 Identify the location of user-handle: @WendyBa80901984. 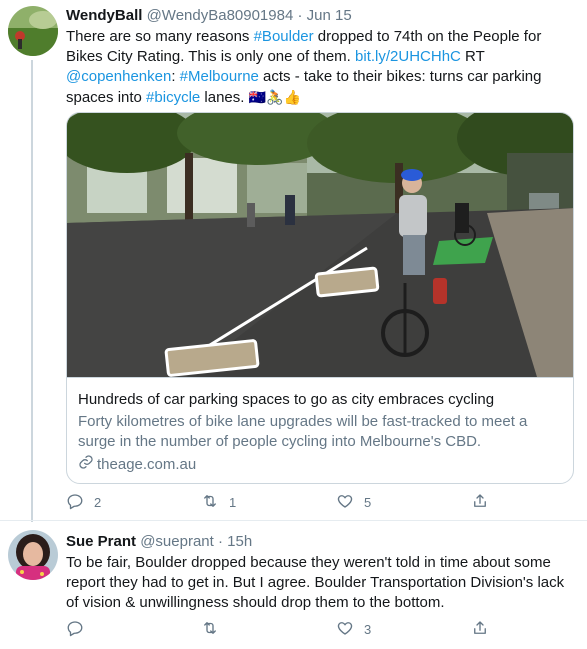
(220, 15).